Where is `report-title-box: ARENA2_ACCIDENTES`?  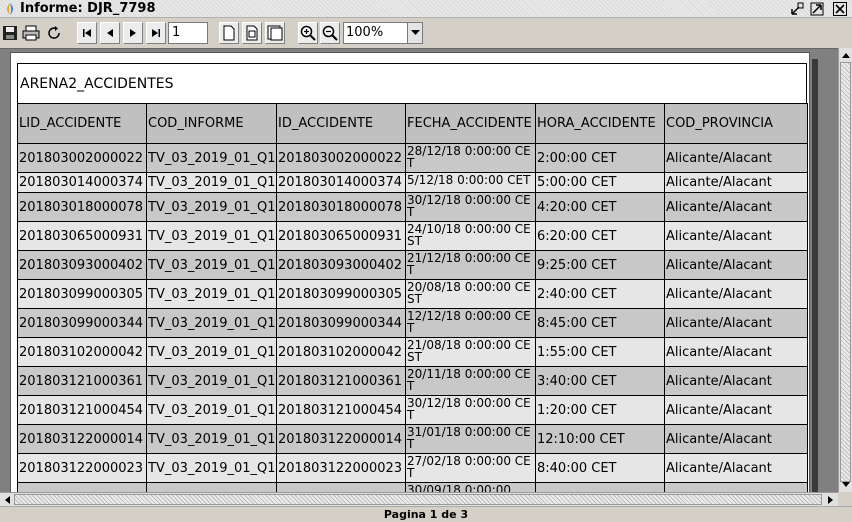 report-title-box: ARENA2_ACCIDENTES is located at coordinates (412, 83).